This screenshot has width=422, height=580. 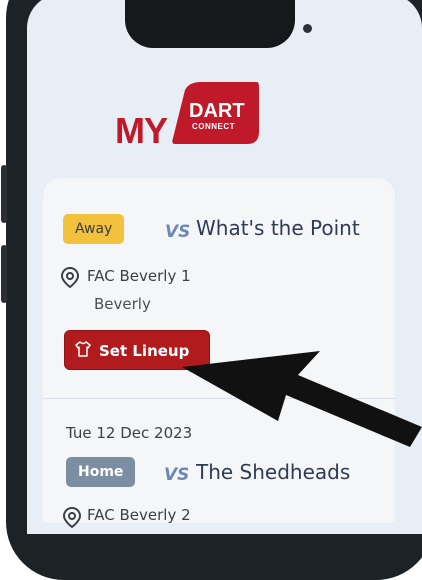 What do you see at coordinates (307, 28) in the screenshot?
I see `camera-icon` at bounding box center [307, 28].